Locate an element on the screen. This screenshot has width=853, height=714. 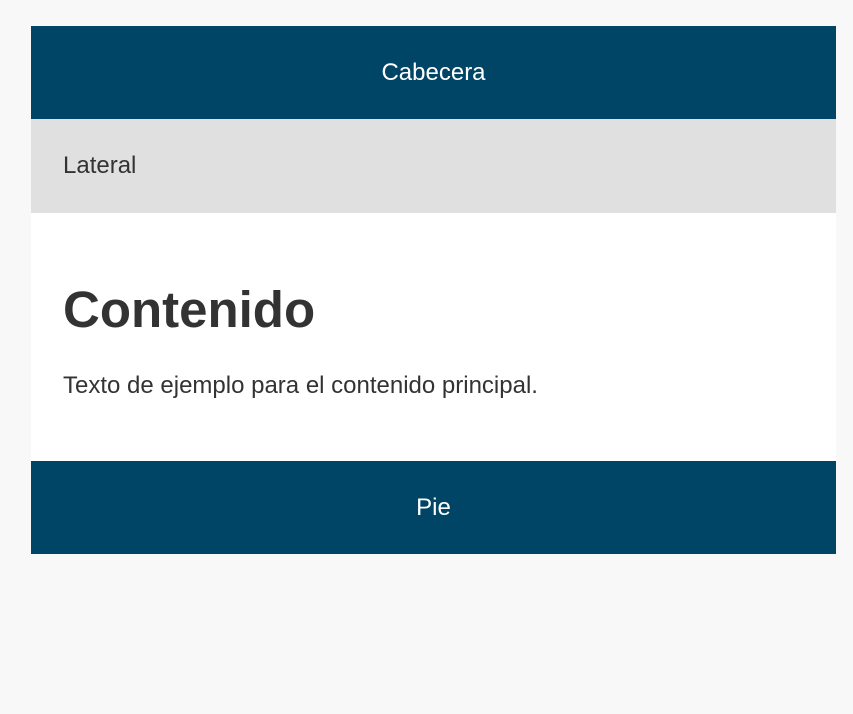
page-footer: Pie is located at coordinates (433, 507).